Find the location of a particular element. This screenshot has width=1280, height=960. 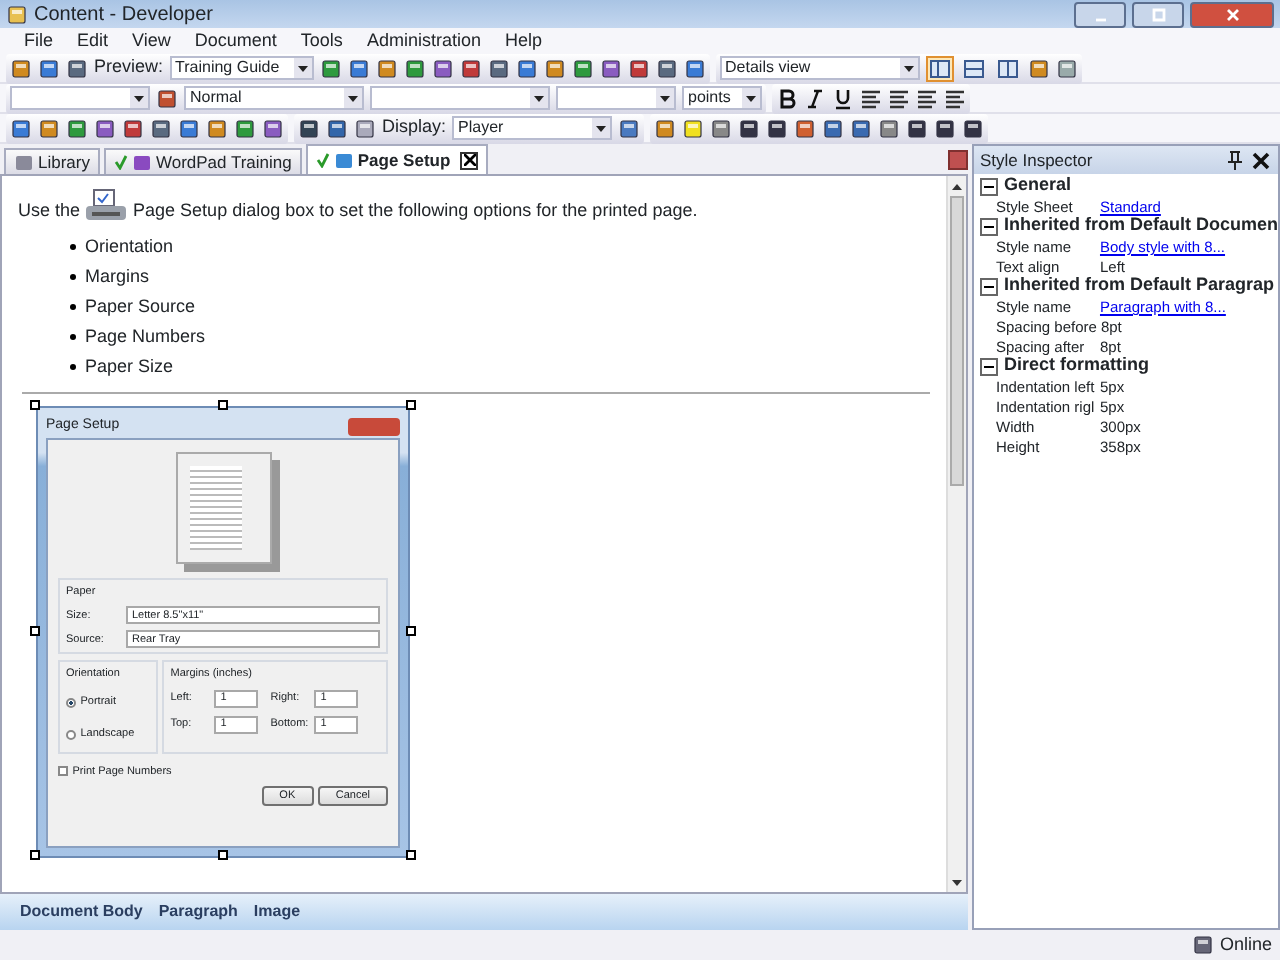

section-title: Inherited from Default Documen is located at coordinates (1140, 226).